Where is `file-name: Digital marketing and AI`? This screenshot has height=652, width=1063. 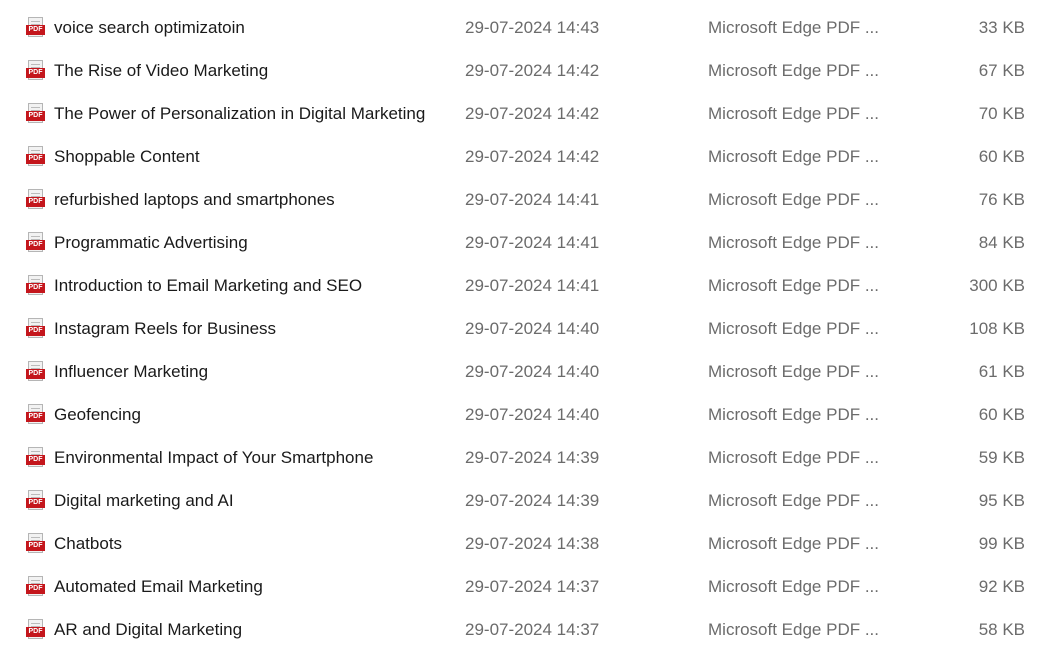
file-name: Digital marketing and AI is located at coordinates (144, 500).